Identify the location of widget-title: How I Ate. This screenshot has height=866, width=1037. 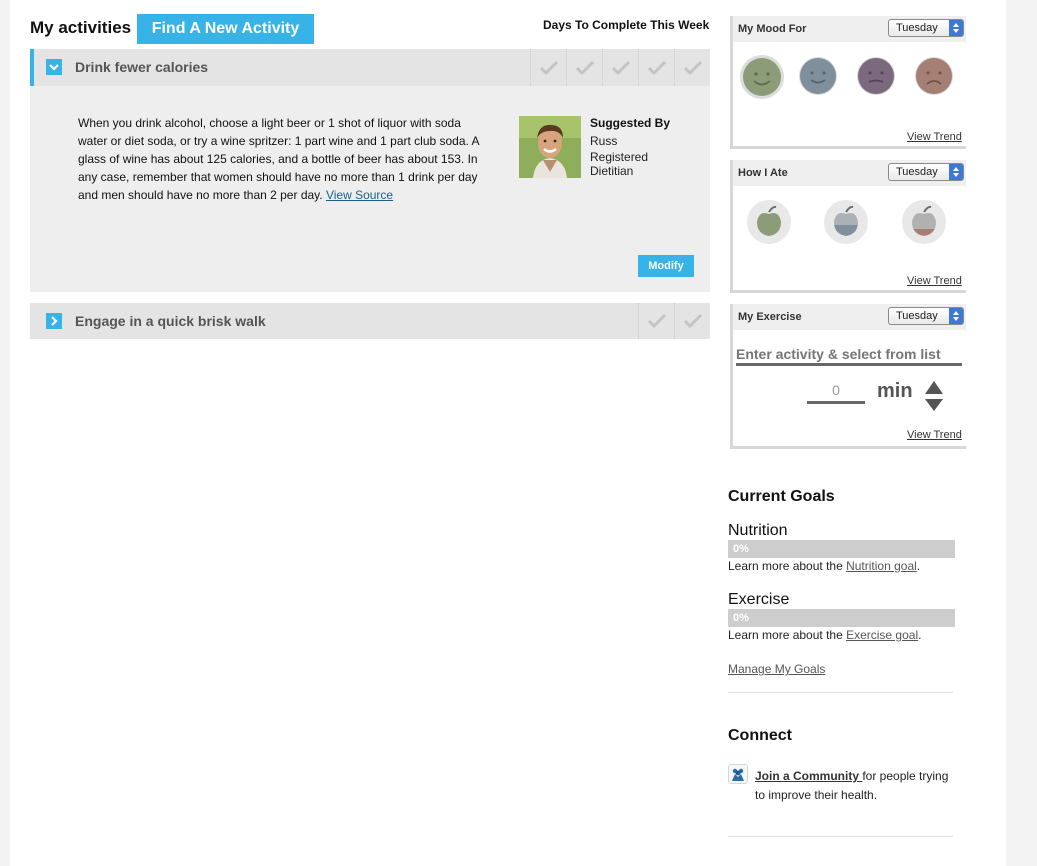
(763, 173).